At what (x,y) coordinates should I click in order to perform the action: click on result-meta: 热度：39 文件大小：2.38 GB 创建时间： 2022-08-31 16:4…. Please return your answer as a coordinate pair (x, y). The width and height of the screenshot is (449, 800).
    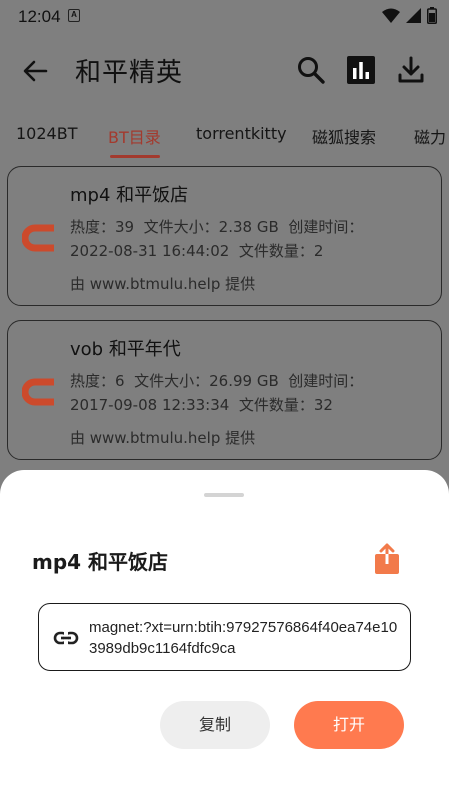
    Looking at the image, I should click on (250, 239).